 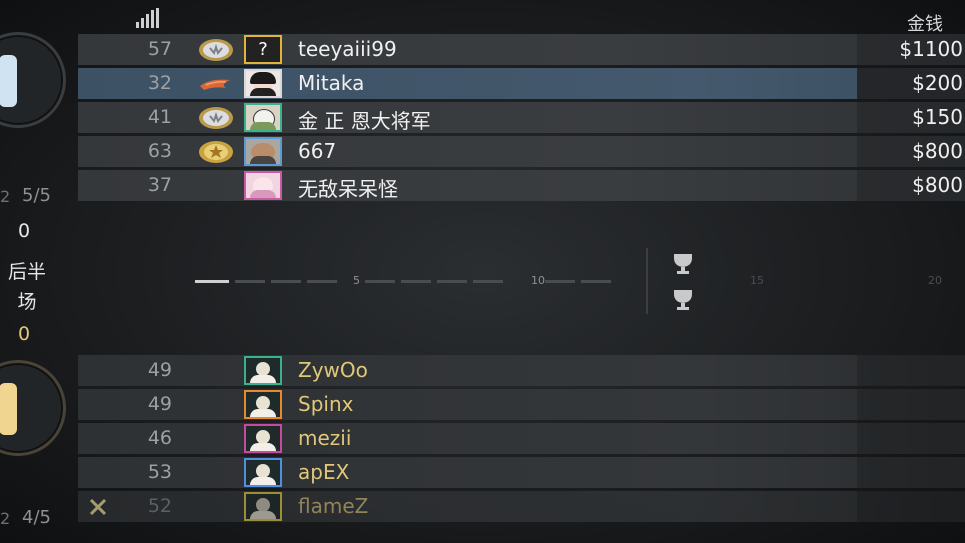 What do you see at coordinates (521, 506) in the screenshot?
I see `player-row-dead: 52 flameZ` at bounding box center [521, 506].